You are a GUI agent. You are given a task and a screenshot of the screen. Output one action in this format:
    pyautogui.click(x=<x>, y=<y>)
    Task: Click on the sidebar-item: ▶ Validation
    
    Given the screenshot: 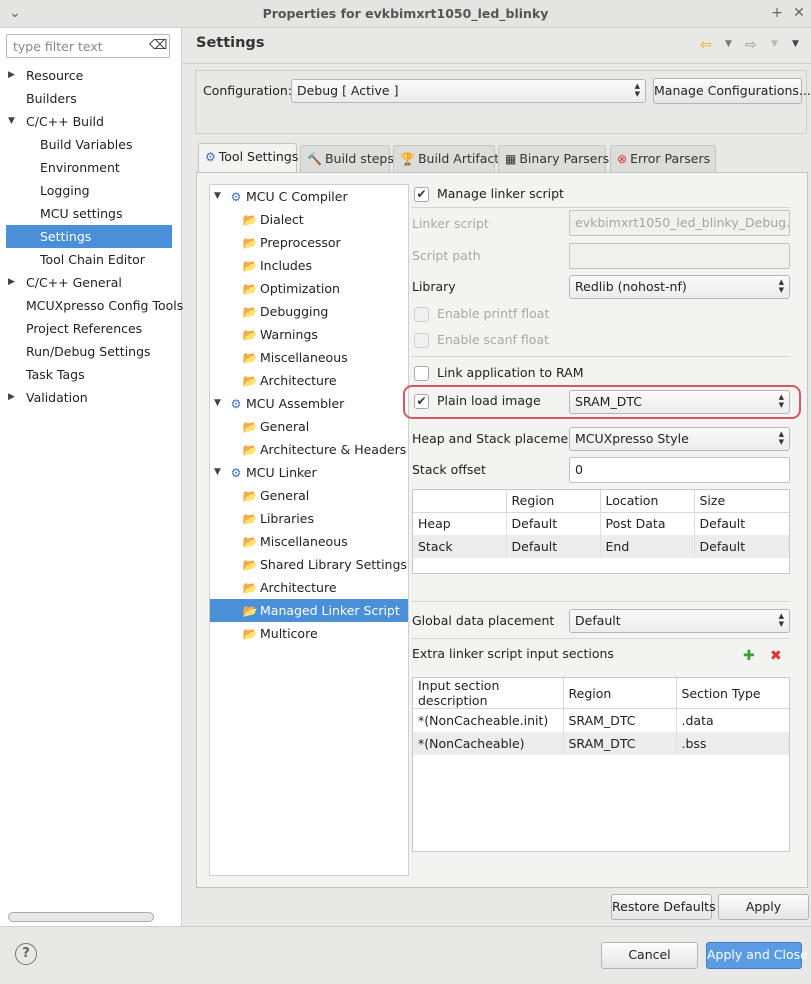 What is the action you would take?
    pyautogui.click(x=86, y=397)
    